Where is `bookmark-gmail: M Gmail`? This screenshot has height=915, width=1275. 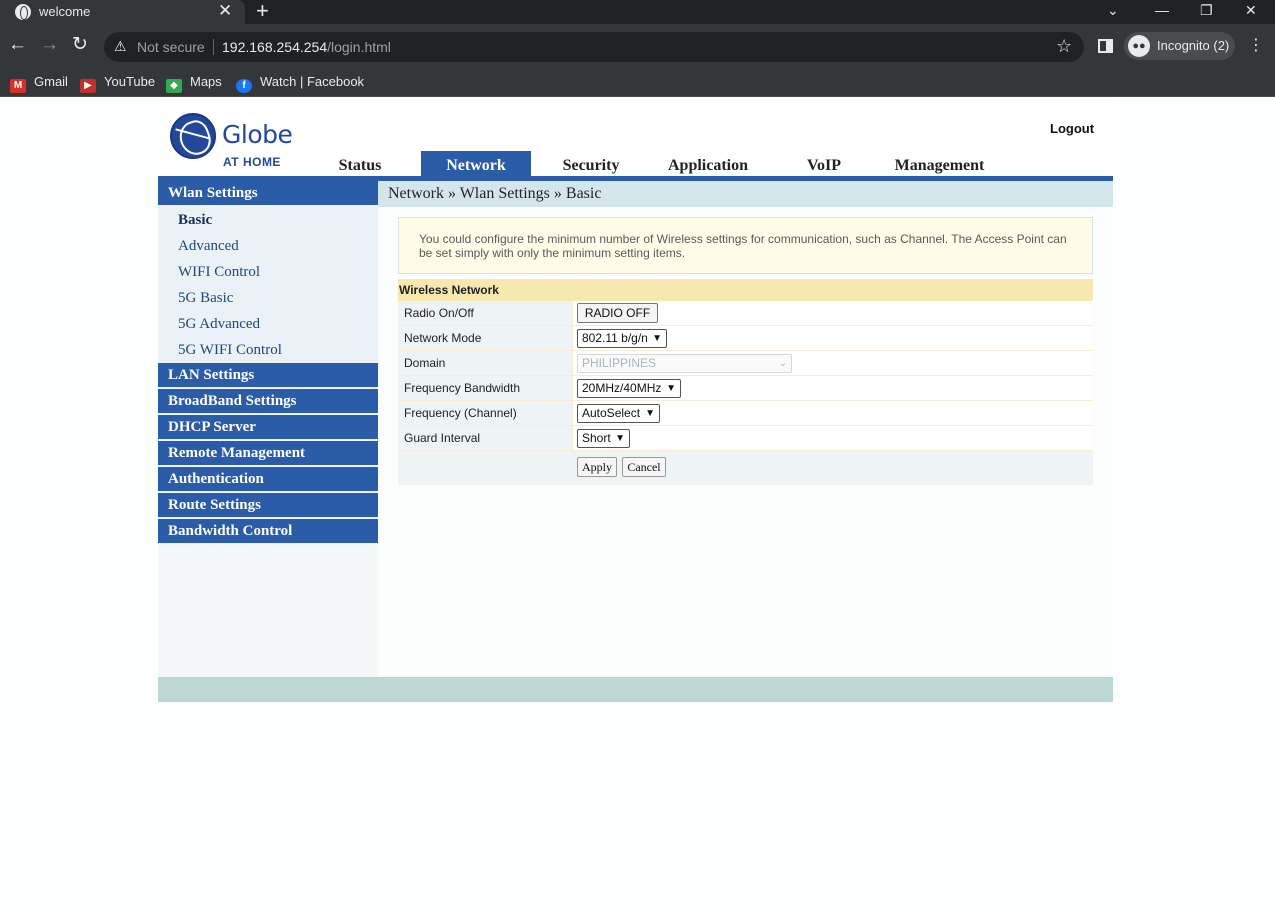
bookmark-gmail: M Gmail is located at coordinates (39, 82).